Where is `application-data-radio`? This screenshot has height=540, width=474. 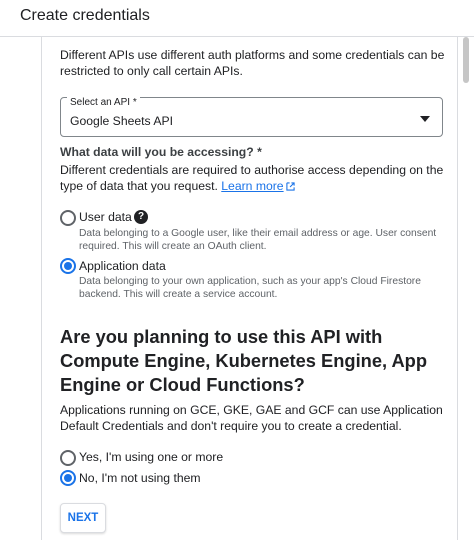 application-data-radio is located at coordinates (68, 266).